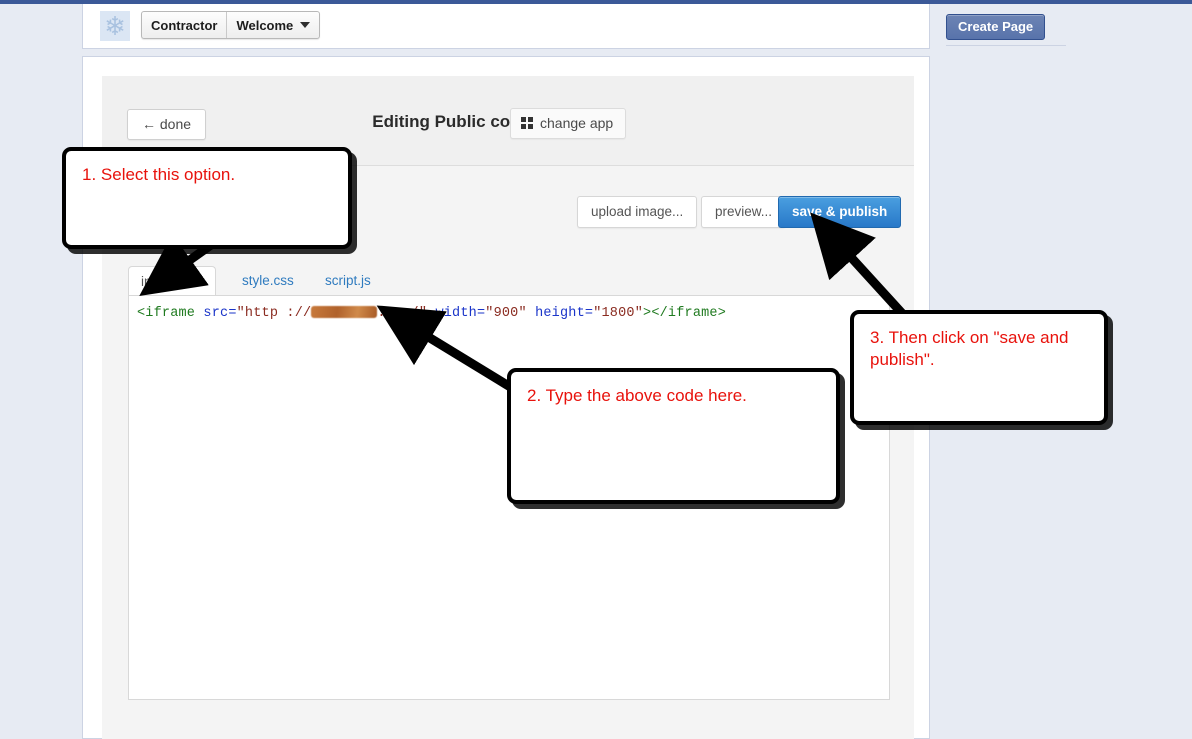 This screenshot has height=739, width=1192. What do you see at coordinates (673, 436) in the screenshot?
I see `annotation-box-2: 2. Type the above code here.` at bounding box center [673, 436].